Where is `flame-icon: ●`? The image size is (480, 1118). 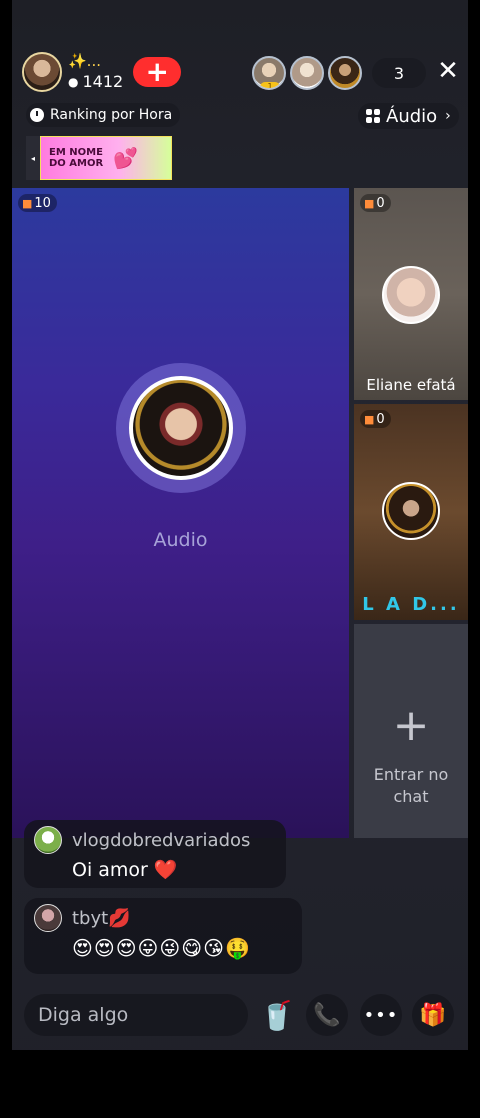 flame-icon: ● is located at coordinates (73, 82).